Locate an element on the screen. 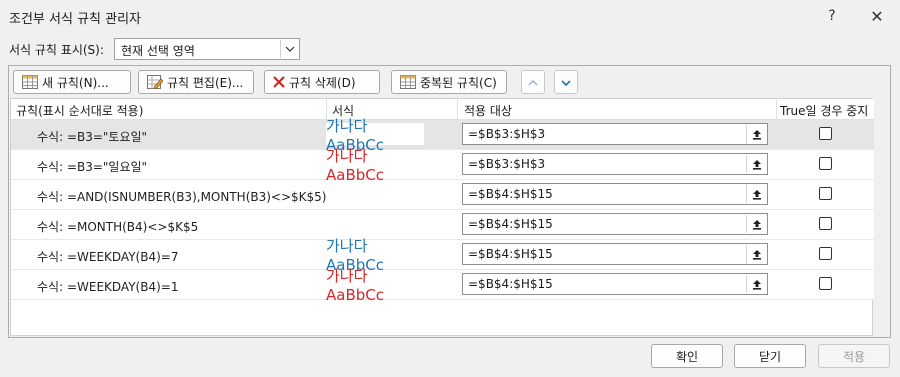 This screenshot has width=900, height=377. table-row: 수식: =WEEKDAY(B4)=7 가나다AaBbCc =$B$4:$H$15 is located at coordinates (442, 255).